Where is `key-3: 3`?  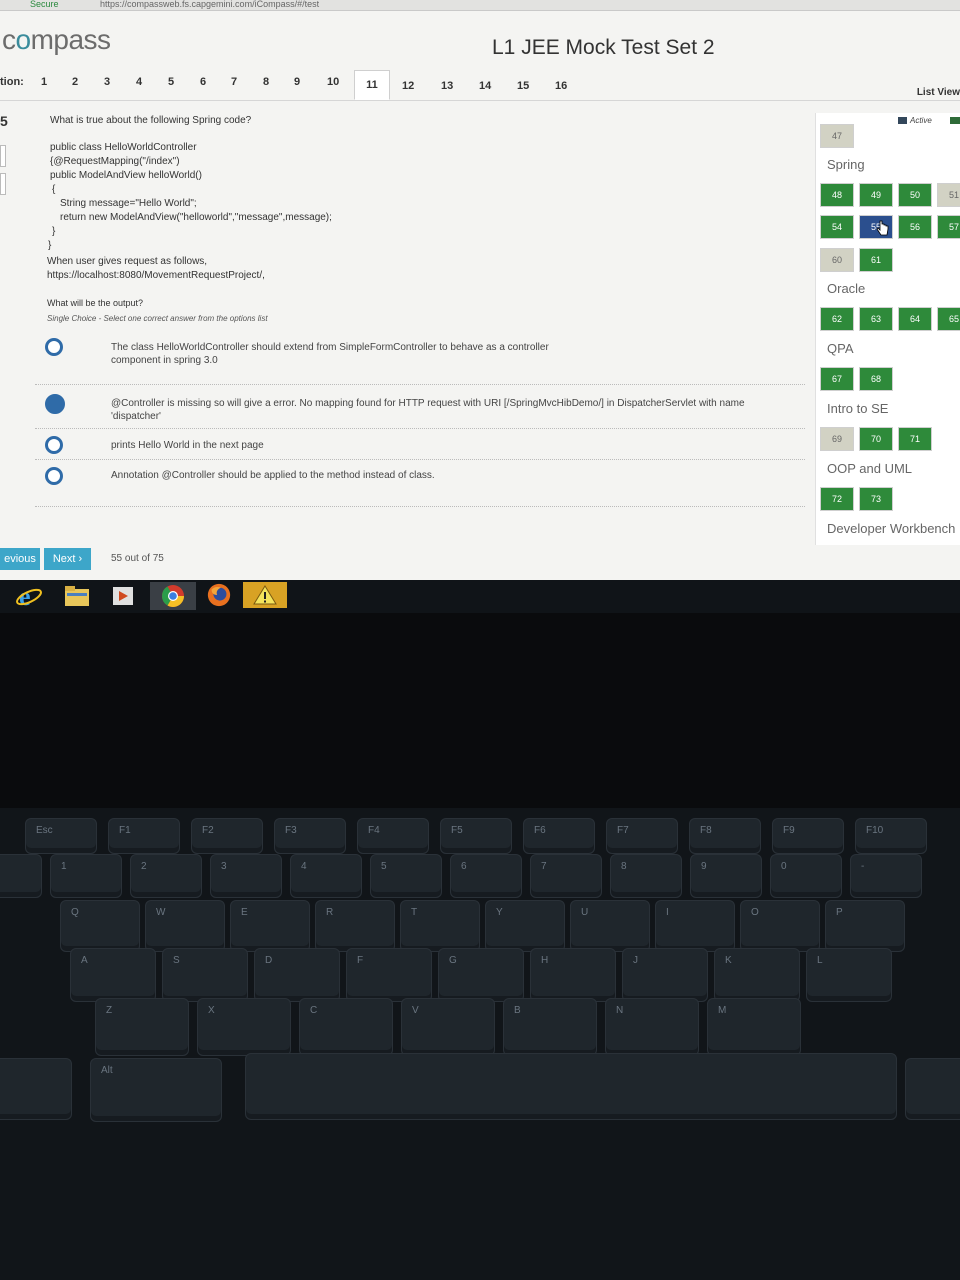
key-3: 3 is located at coordinates (246, 876).